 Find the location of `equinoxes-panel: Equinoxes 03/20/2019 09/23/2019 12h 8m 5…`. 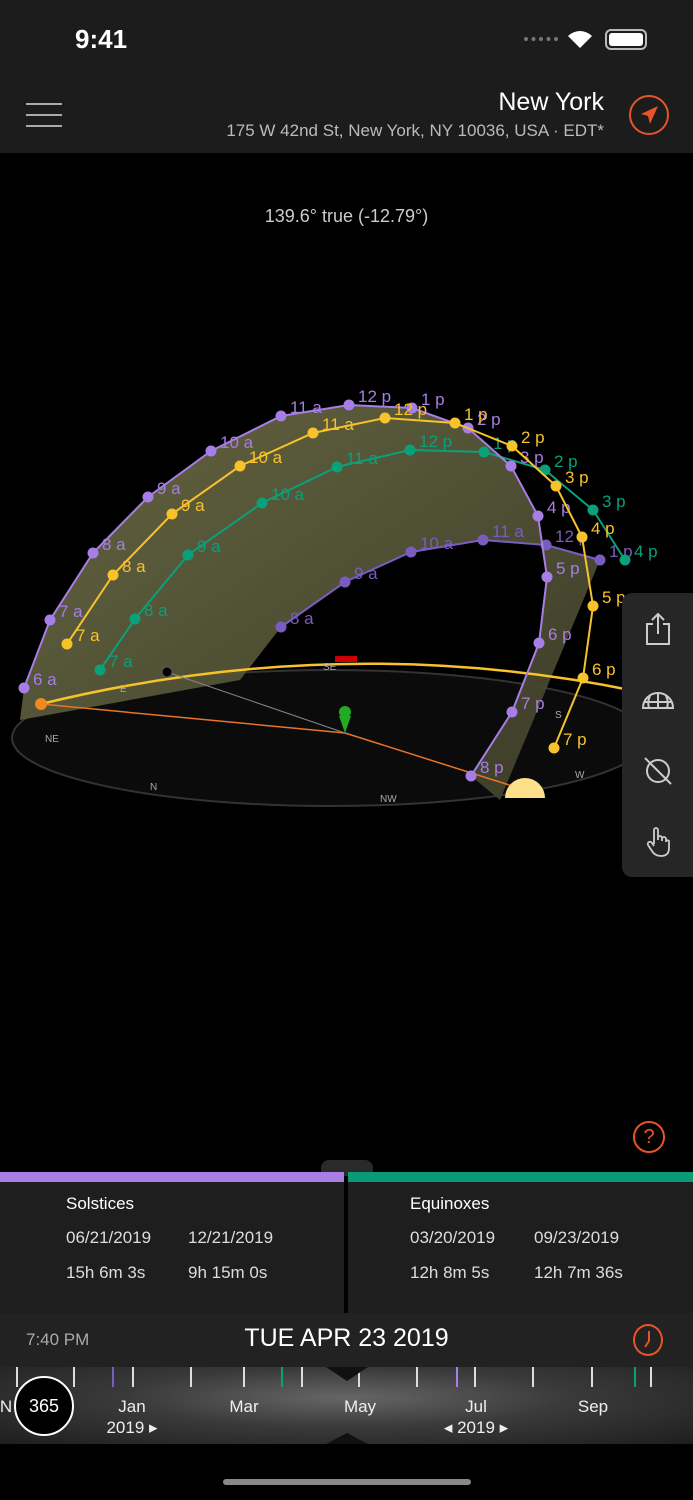

equinoxes-panel: Equinoxes 03/20/2019 09/23/2019 12h 8m 5… is located at coordinates (520, 1247).